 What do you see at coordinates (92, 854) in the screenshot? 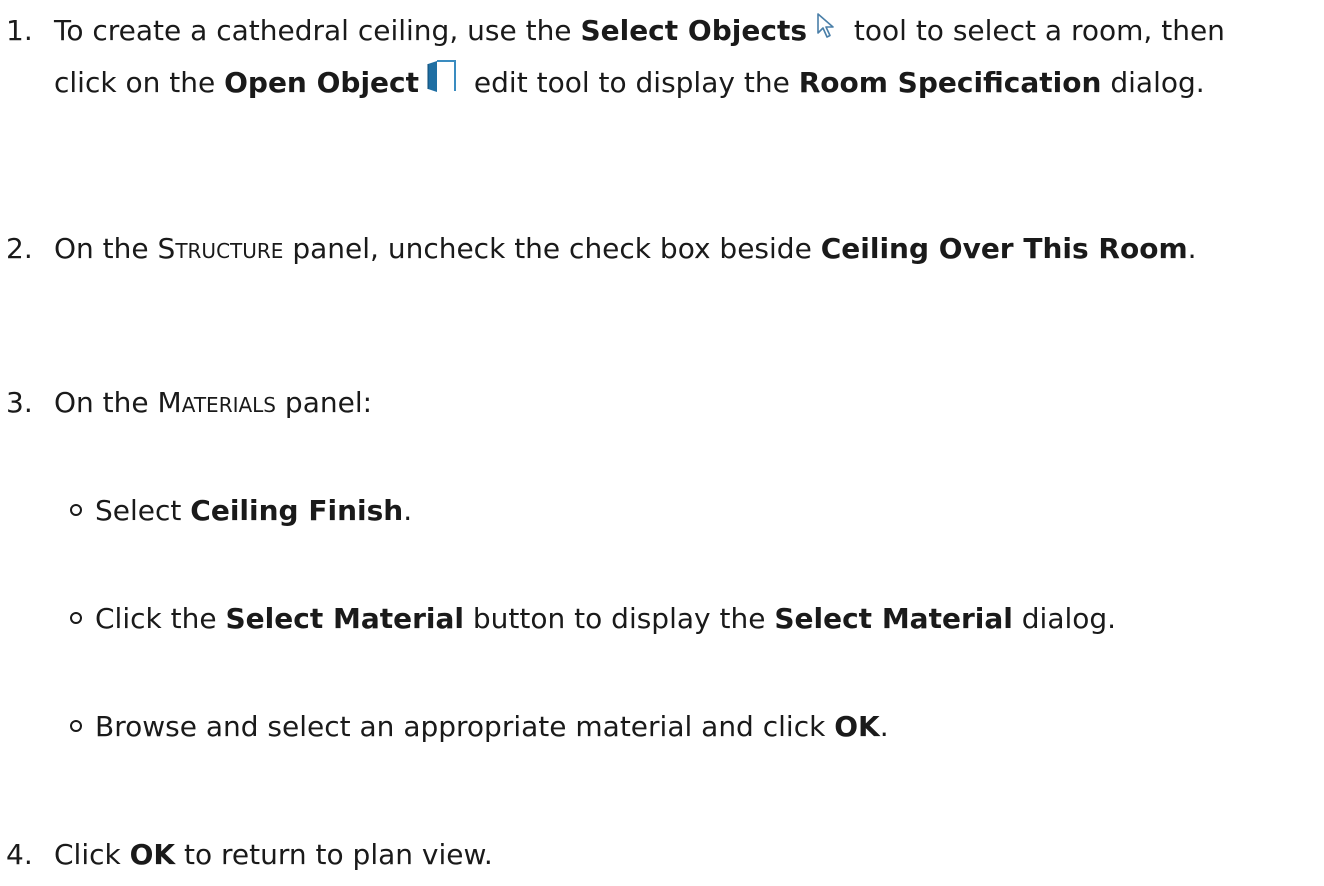
I see `step-text: Click` at bounding box center [92, 854].